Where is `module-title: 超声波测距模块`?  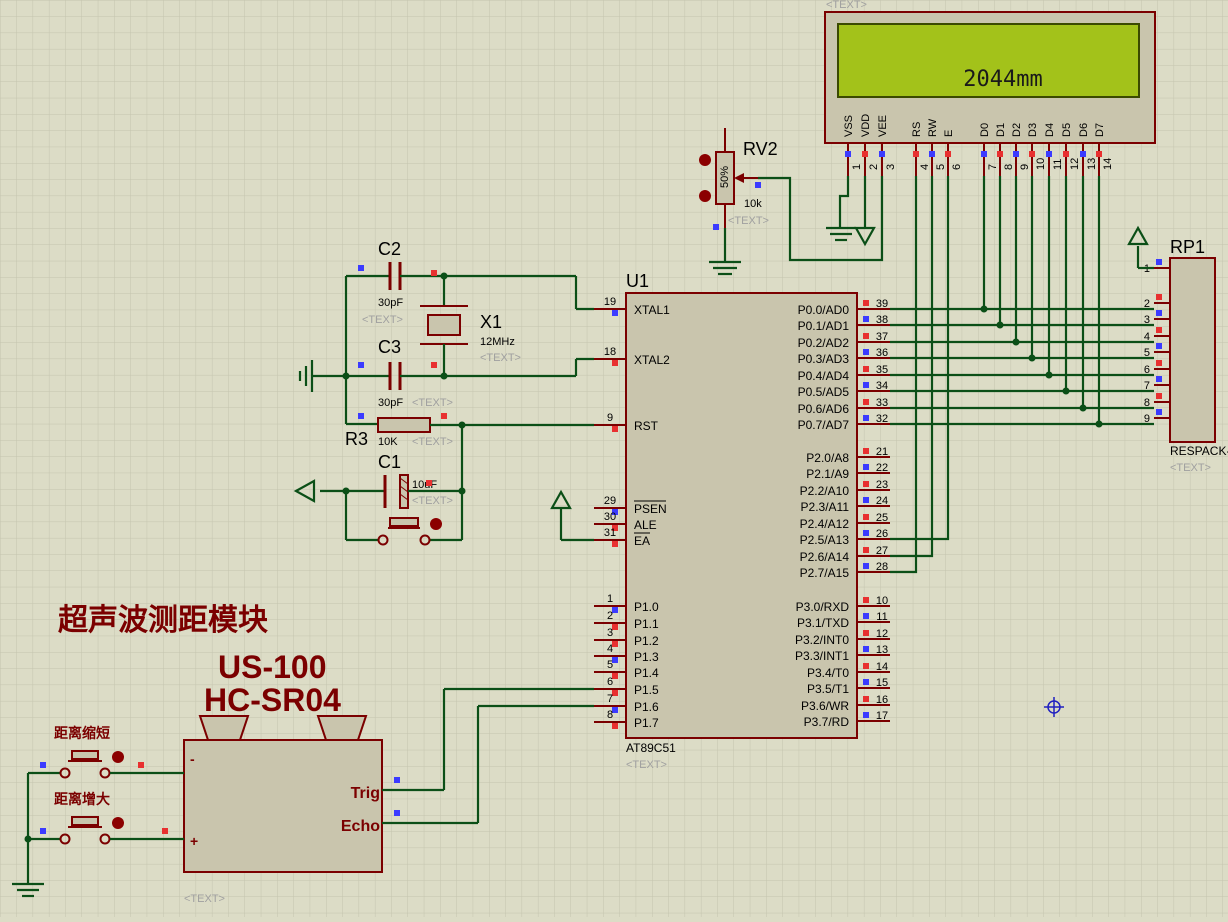 module-title: 超声波测距模块 is located at coordinates (163, 620).